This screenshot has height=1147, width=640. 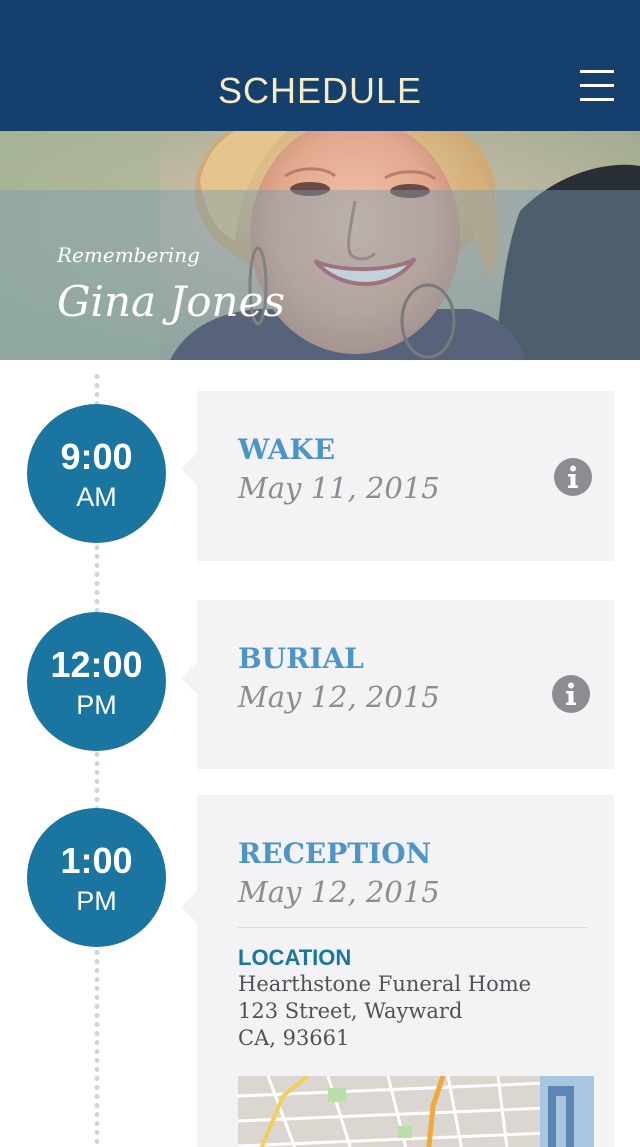 I want to click on event-time: 1:00, so click(x=96, y=860).